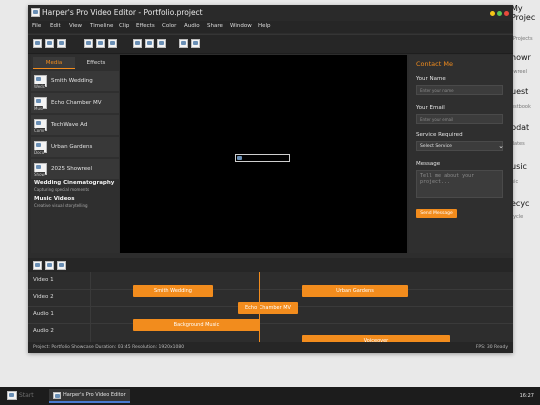  Describe the element at coordinates (26, 395) in the screenshot. I see `start-button: Start` at that location.